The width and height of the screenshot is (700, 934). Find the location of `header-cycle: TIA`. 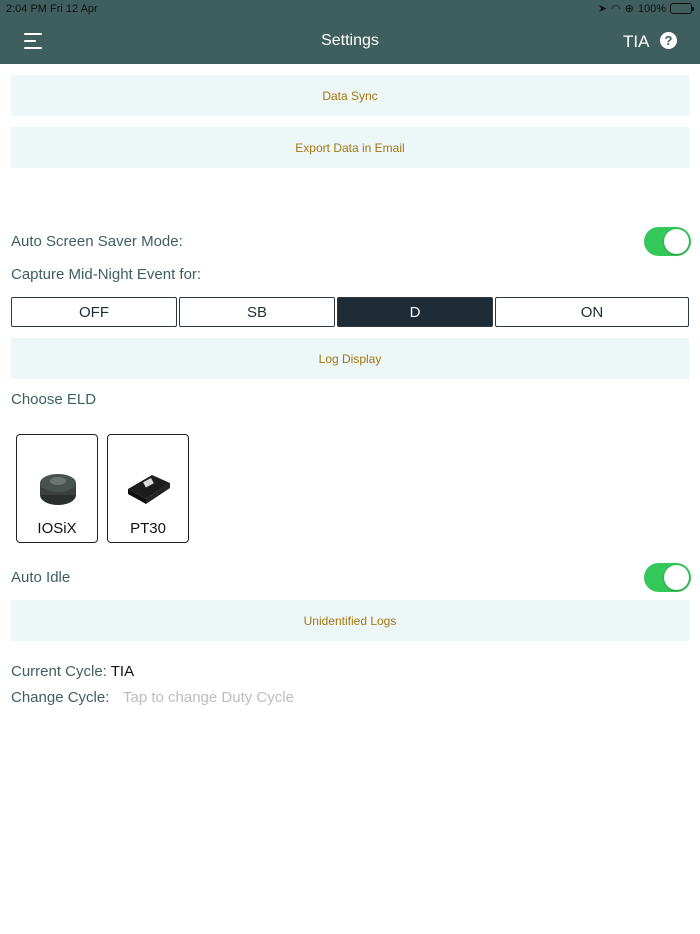

header-cycle: TIA is located at coordinates (636, 41).